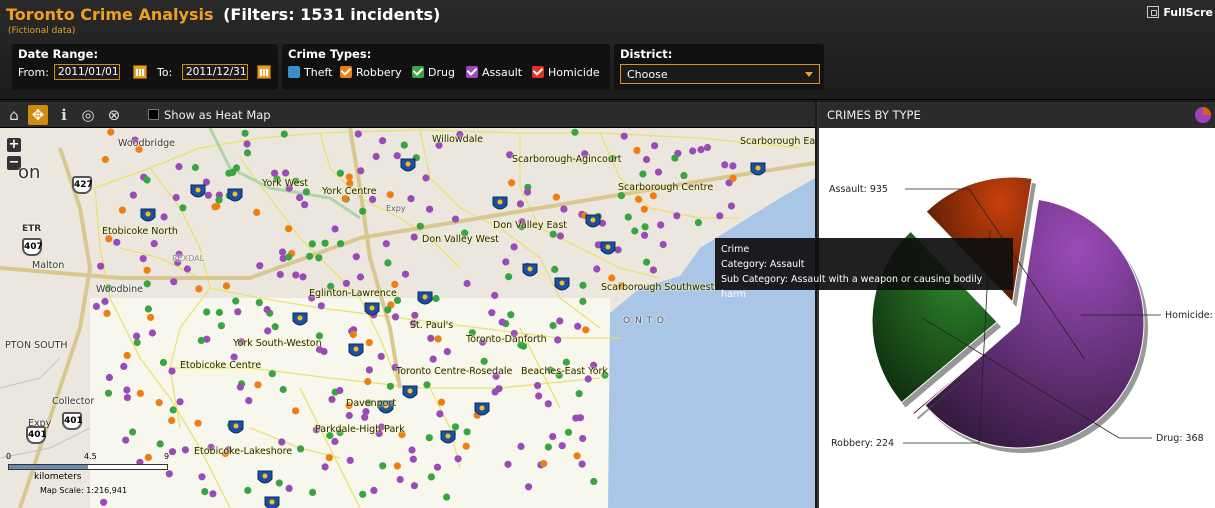 The width and height of the screenshot is (1215, 508). Describe the element at coordinates (310, 72) in the screenshot. I see `crime-type-theft: Theft` at that location.